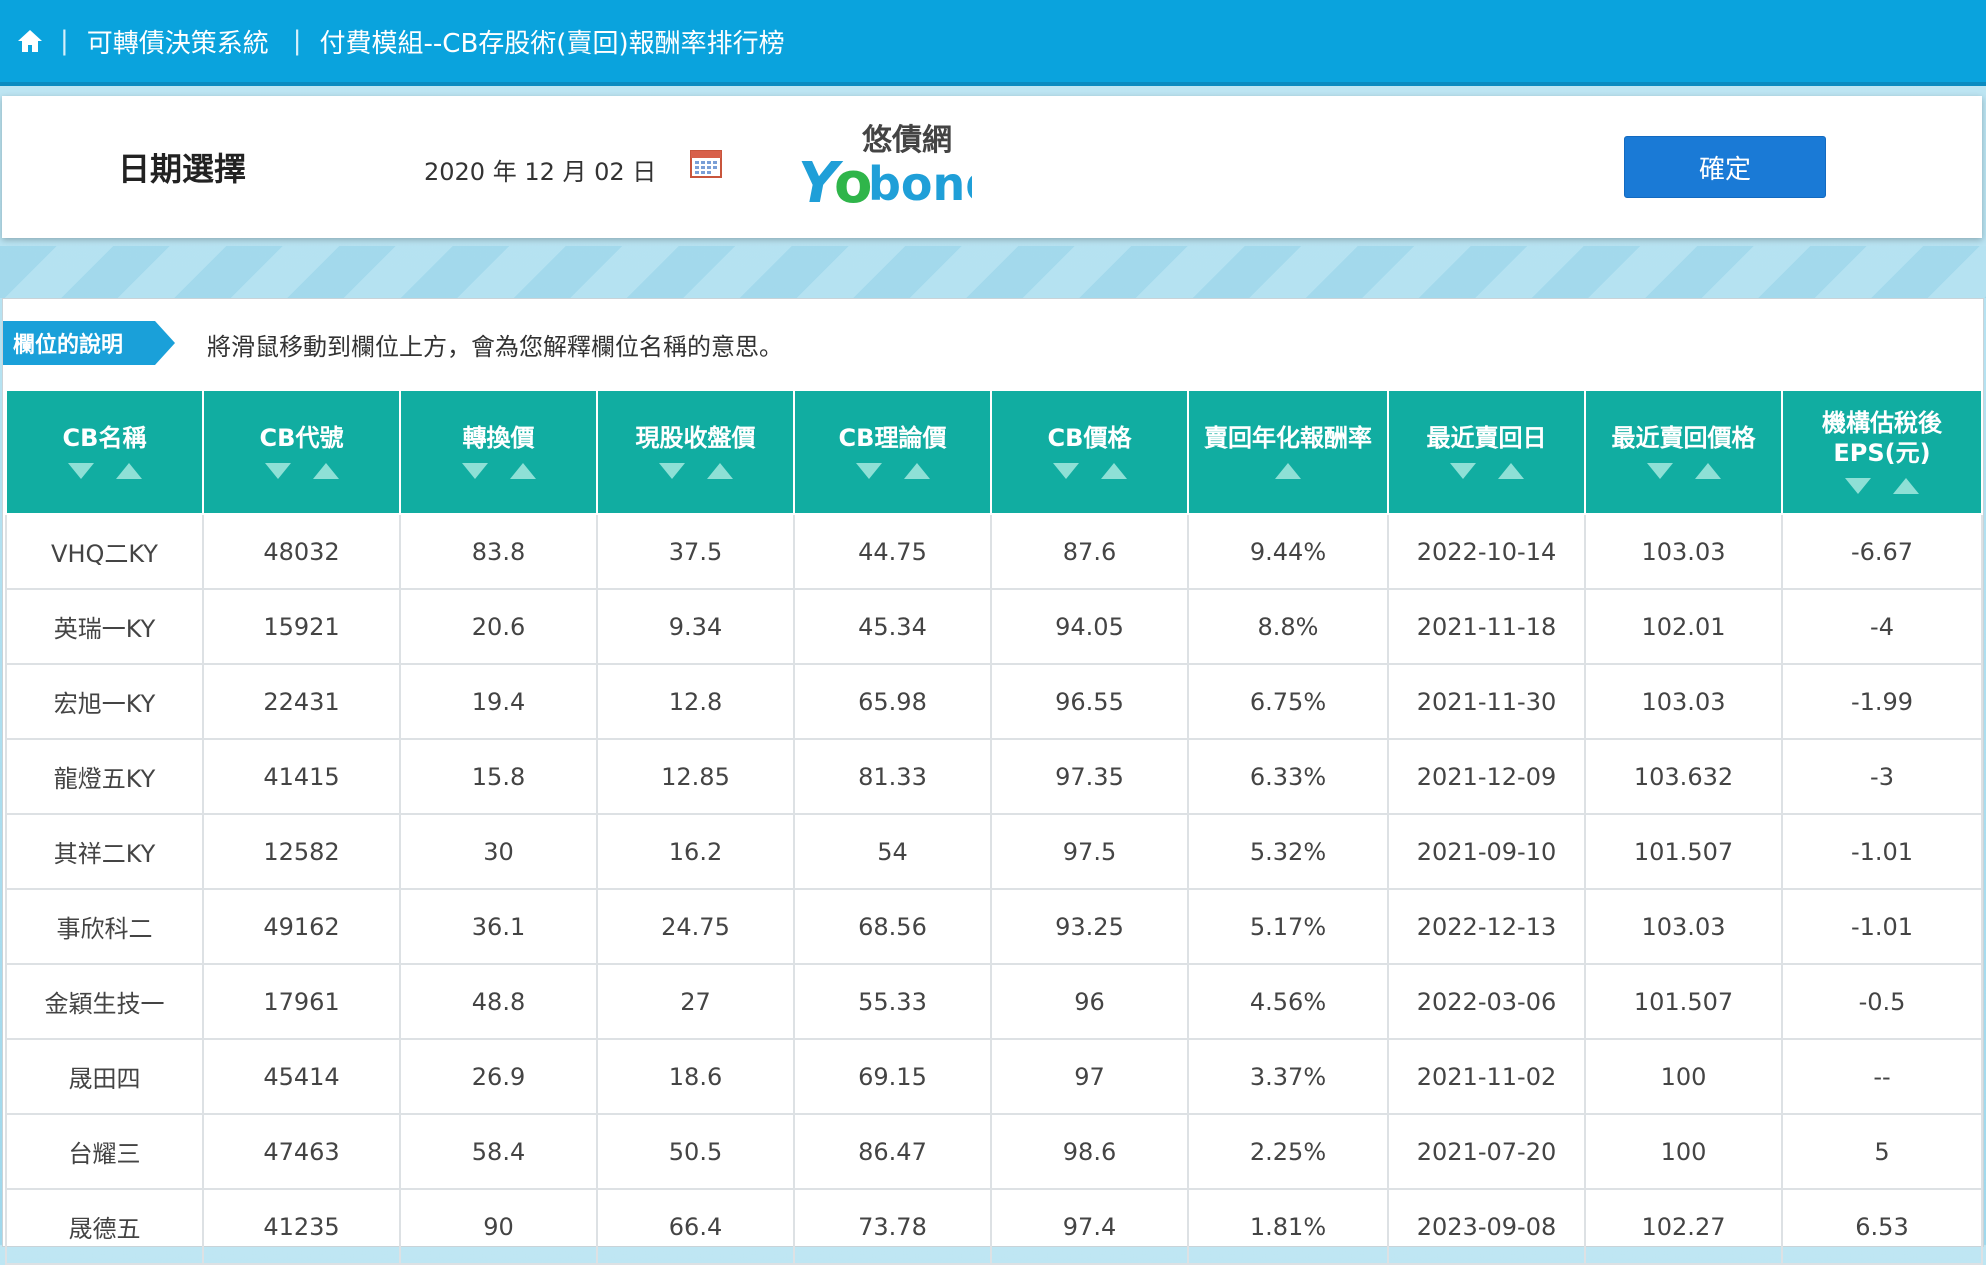 This screenshot has width=1986, height=1265. I want to click on table-cell: -1.99, so click(1882, 701).